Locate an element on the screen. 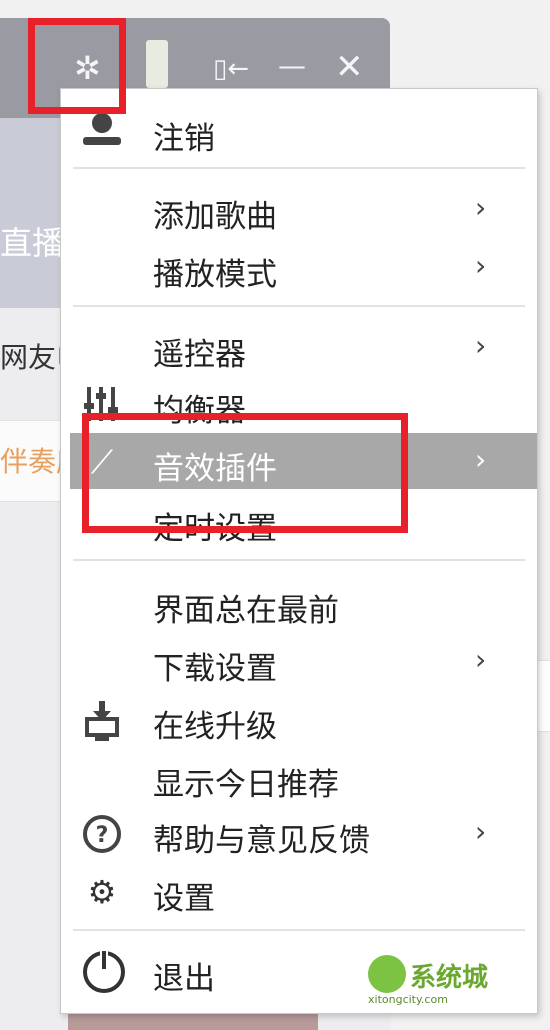 This screenshot has height=1030, width=550. menu-item-remote: 遥控器 › is located at coordinates (299, 347).